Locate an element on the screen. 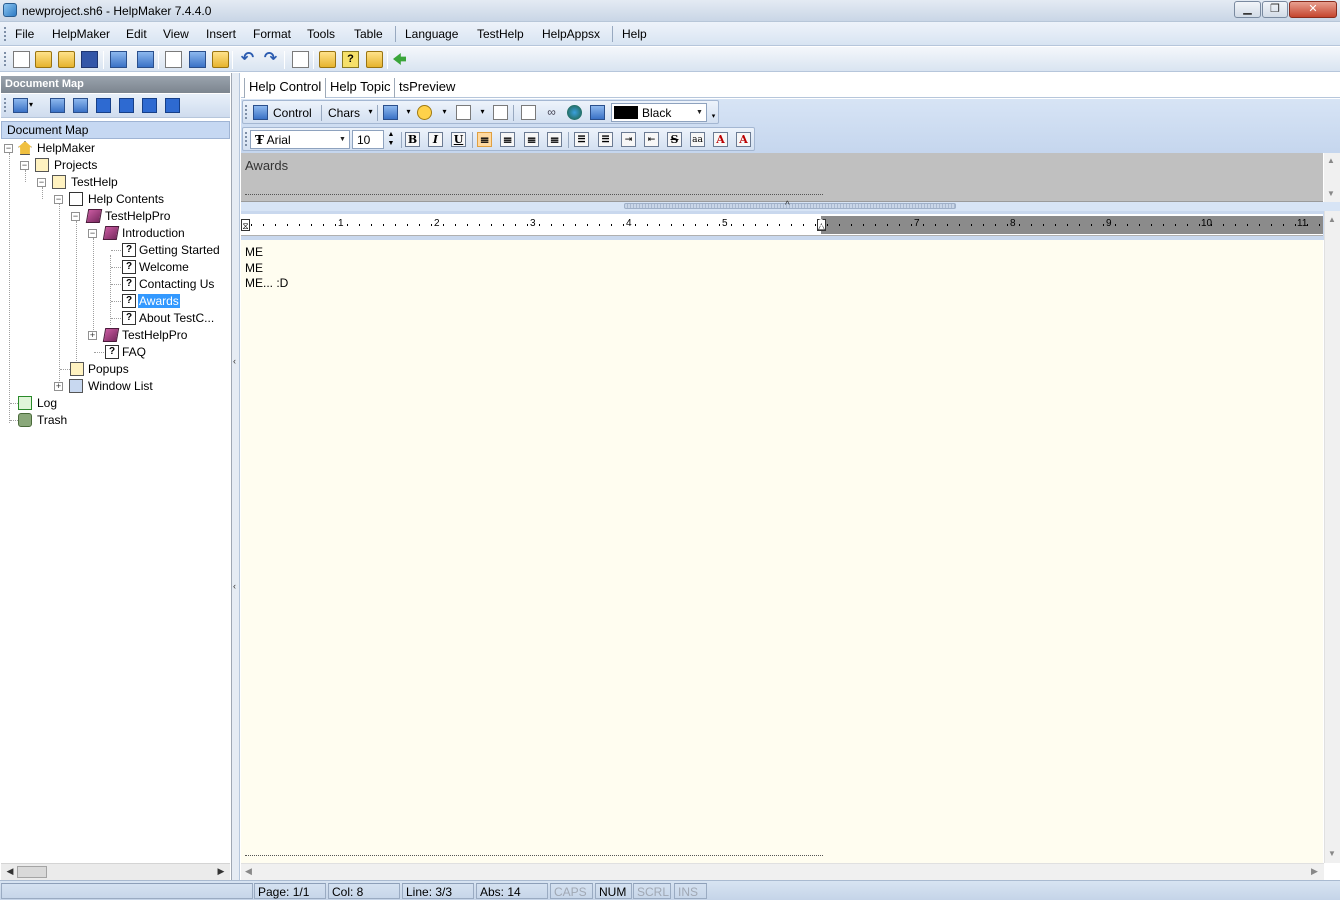 The height and width of the screenshot is (900, 1340). image-dropdown-icon: ▾ is located at coordinates (408, 112).